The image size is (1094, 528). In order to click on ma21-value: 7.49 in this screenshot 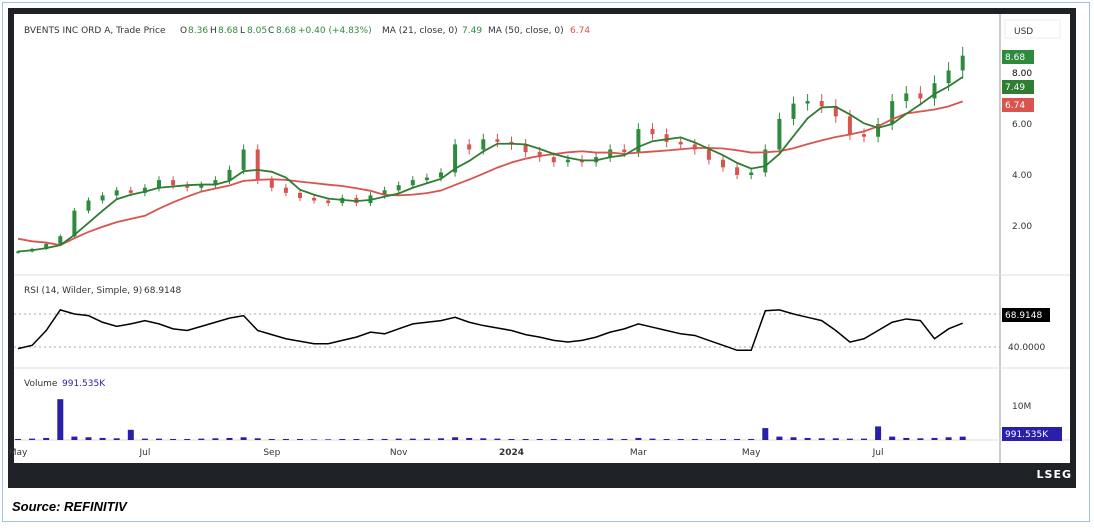, I will do `click(472, 31)`.